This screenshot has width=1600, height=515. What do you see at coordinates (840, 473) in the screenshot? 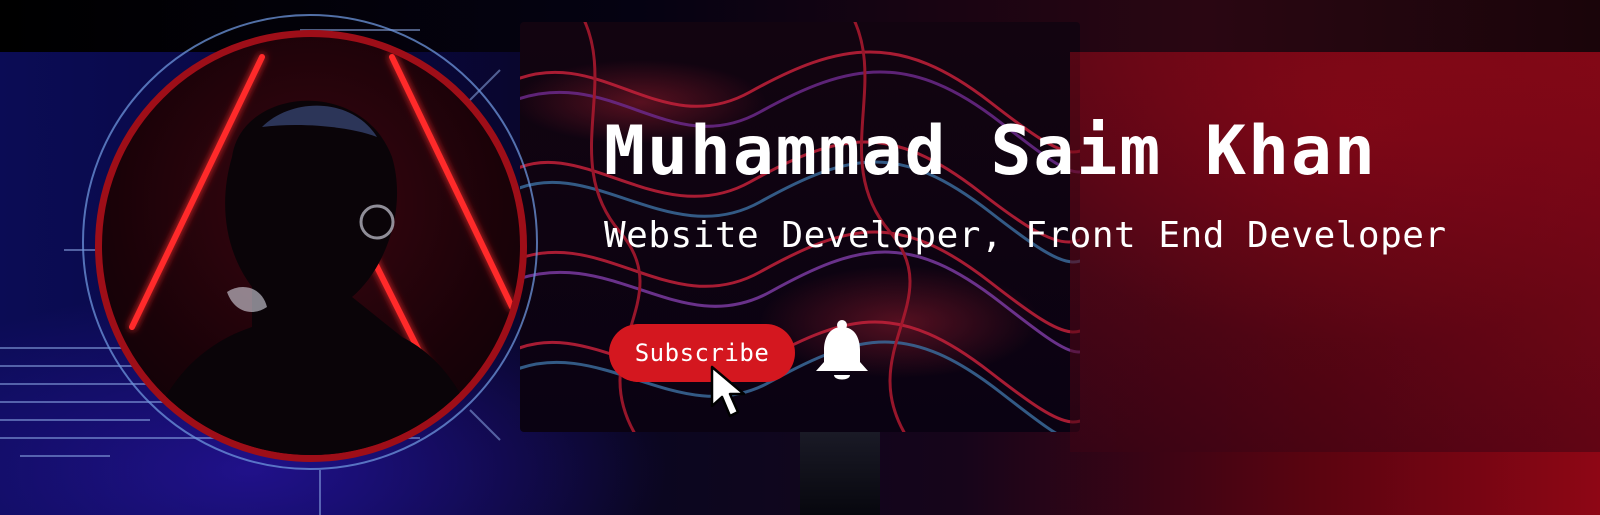
I see `monitor-stand` at bounding box center [840, 473].